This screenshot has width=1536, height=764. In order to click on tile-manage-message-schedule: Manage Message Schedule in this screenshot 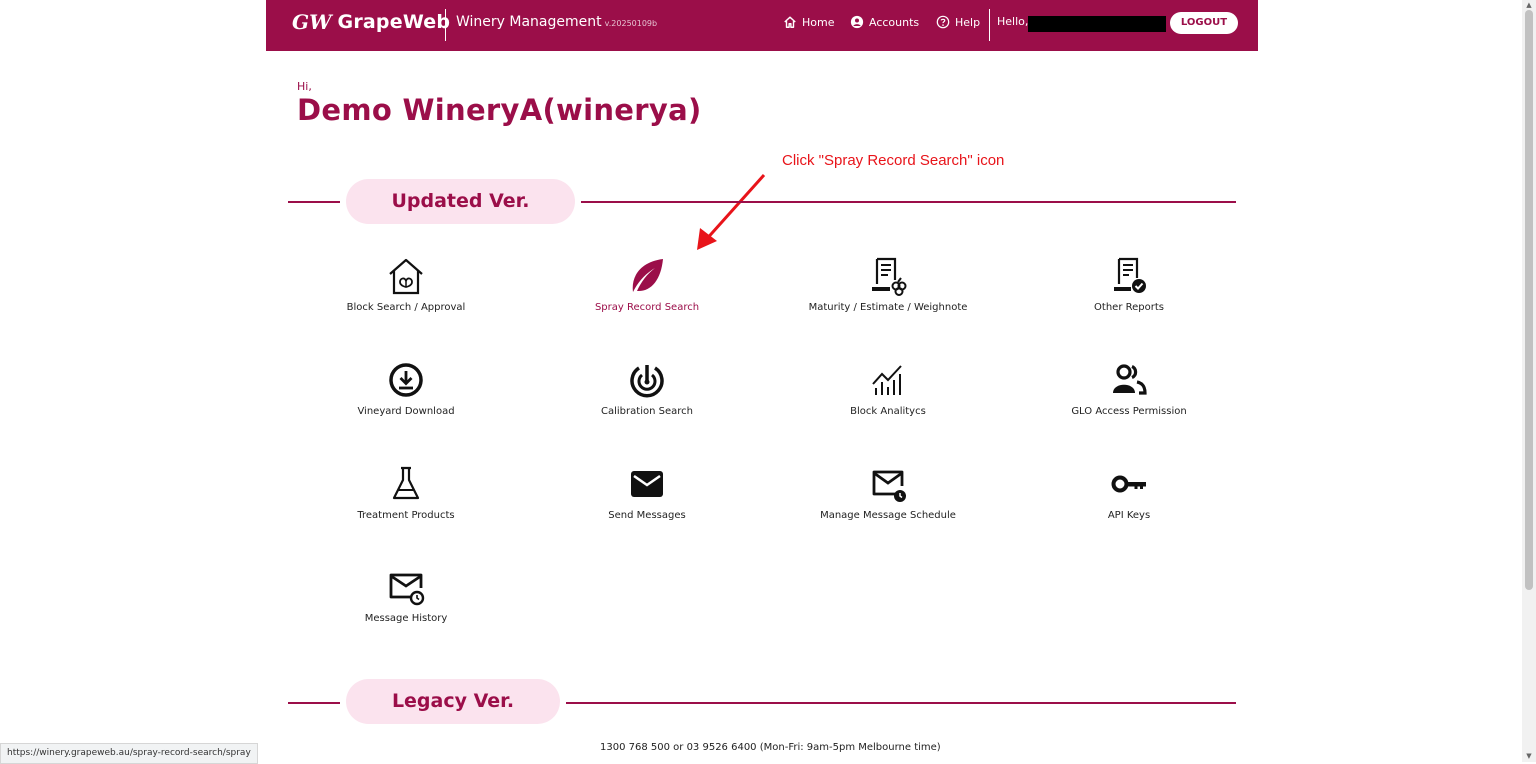, I will do `click(888, 492)`.